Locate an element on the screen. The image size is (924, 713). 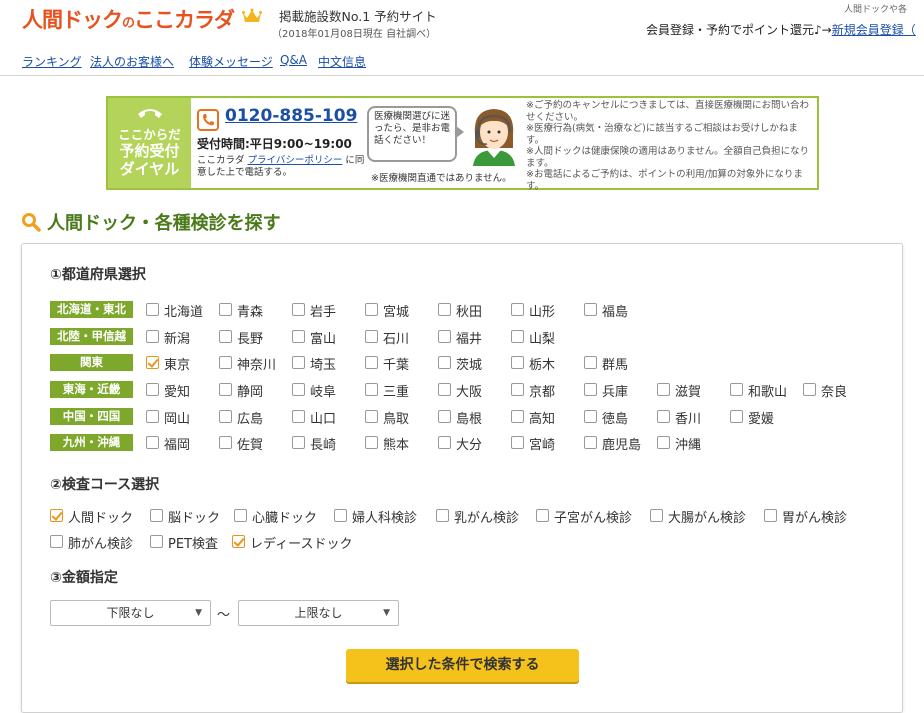
course-label: 婦人科検診 is located at coordinates (384, 516).